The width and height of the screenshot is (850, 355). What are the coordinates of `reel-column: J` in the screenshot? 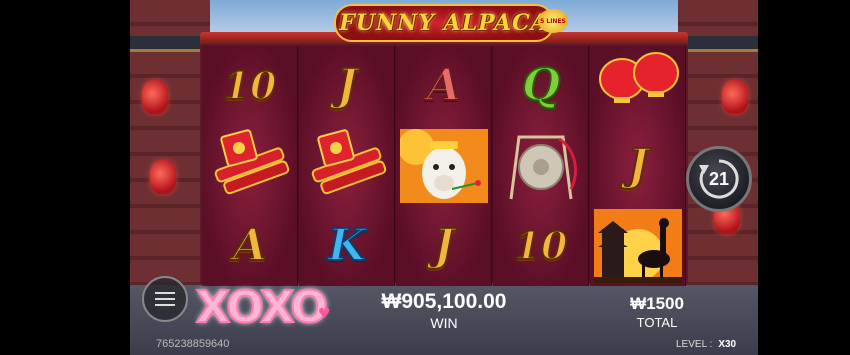 It's located at (638, 166).